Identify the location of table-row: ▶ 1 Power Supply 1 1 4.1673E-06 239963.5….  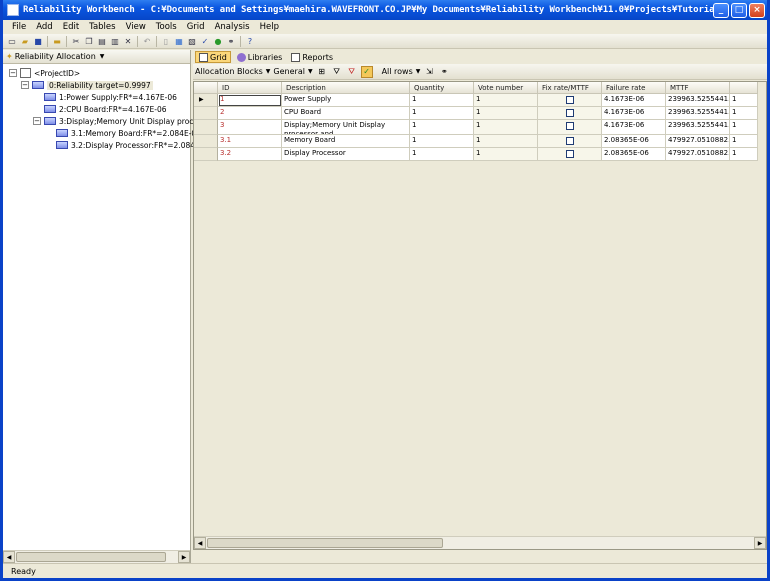
(476, 100).